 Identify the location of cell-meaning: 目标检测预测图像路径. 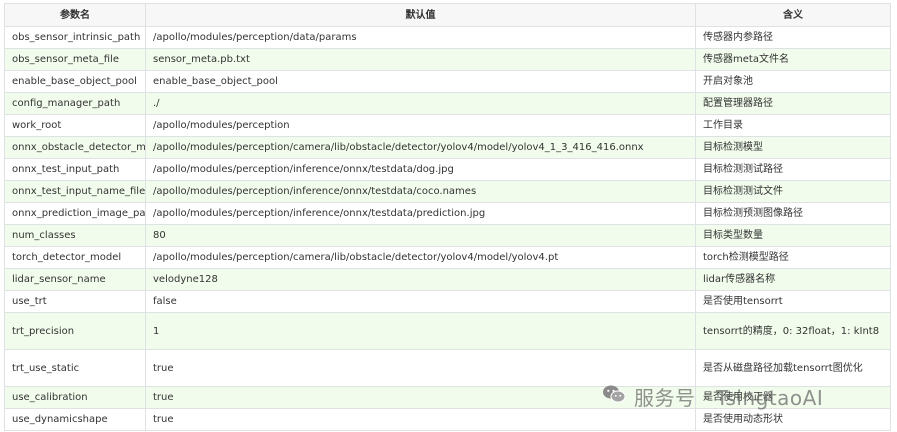
(793, 213).